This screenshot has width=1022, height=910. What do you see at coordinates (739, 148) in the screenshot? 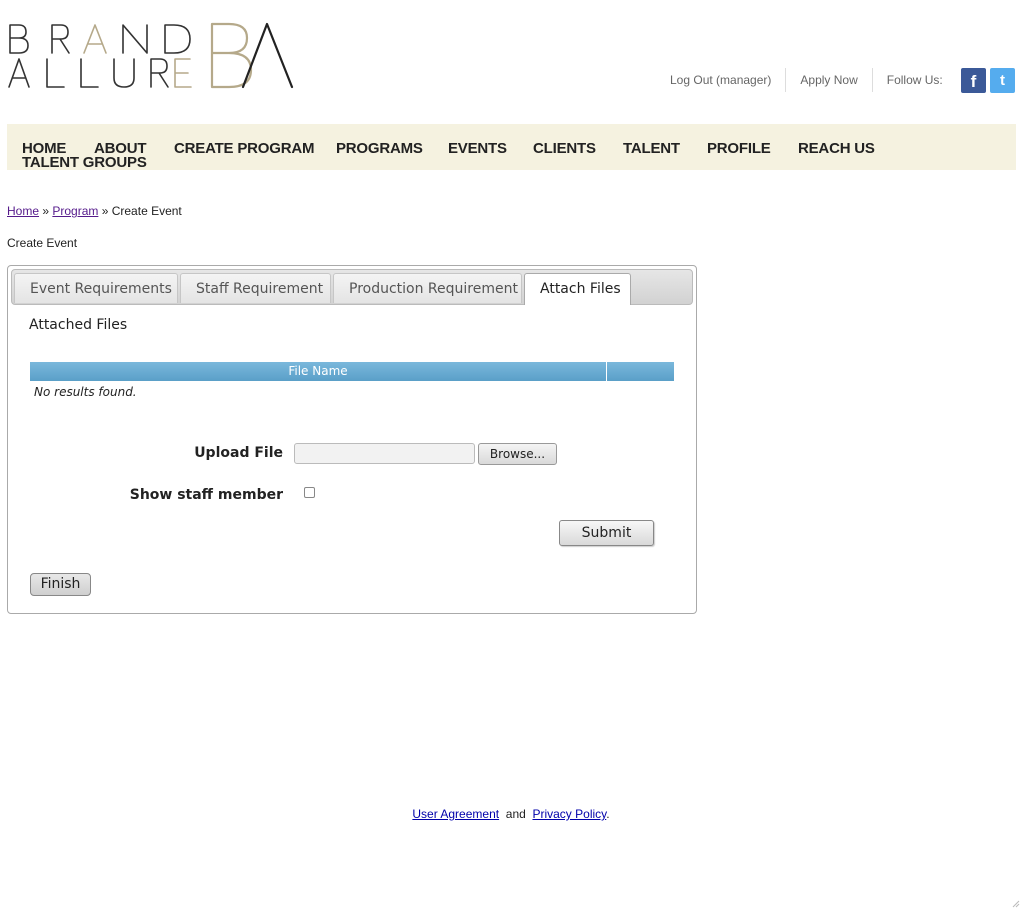
I see `nav-item-profile: PROFILE` at bounding box center [739, 148].